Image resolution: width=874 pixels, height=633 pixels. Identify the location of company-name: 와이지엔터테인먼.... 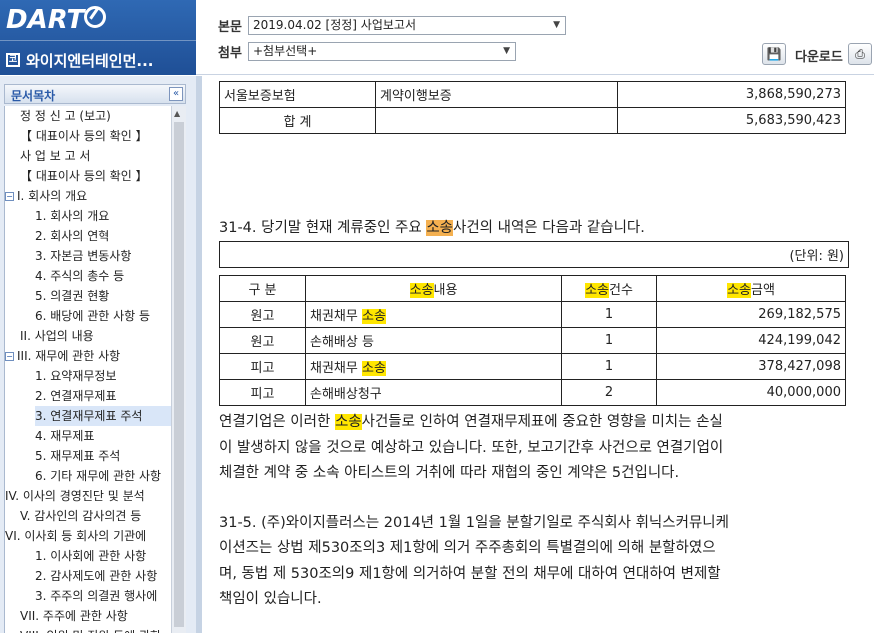
(90, 61).